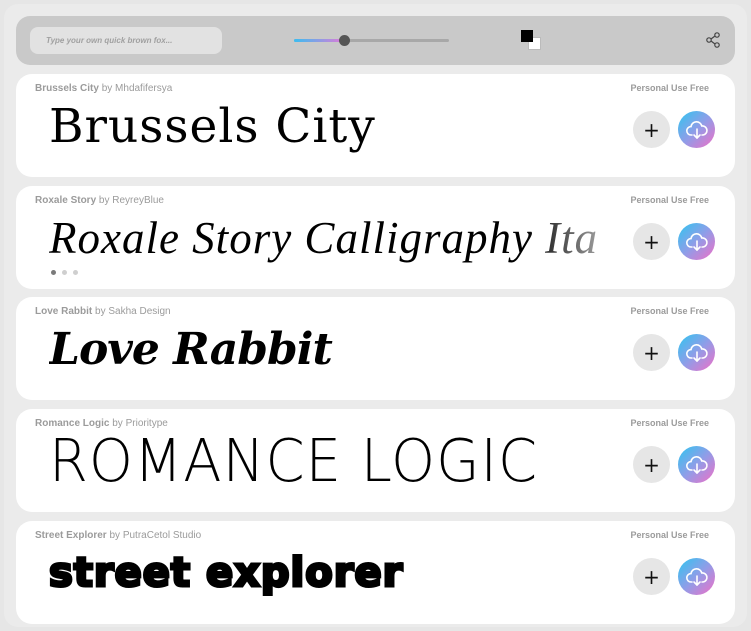  I want to click on slider-thumb, so click(344, 40).